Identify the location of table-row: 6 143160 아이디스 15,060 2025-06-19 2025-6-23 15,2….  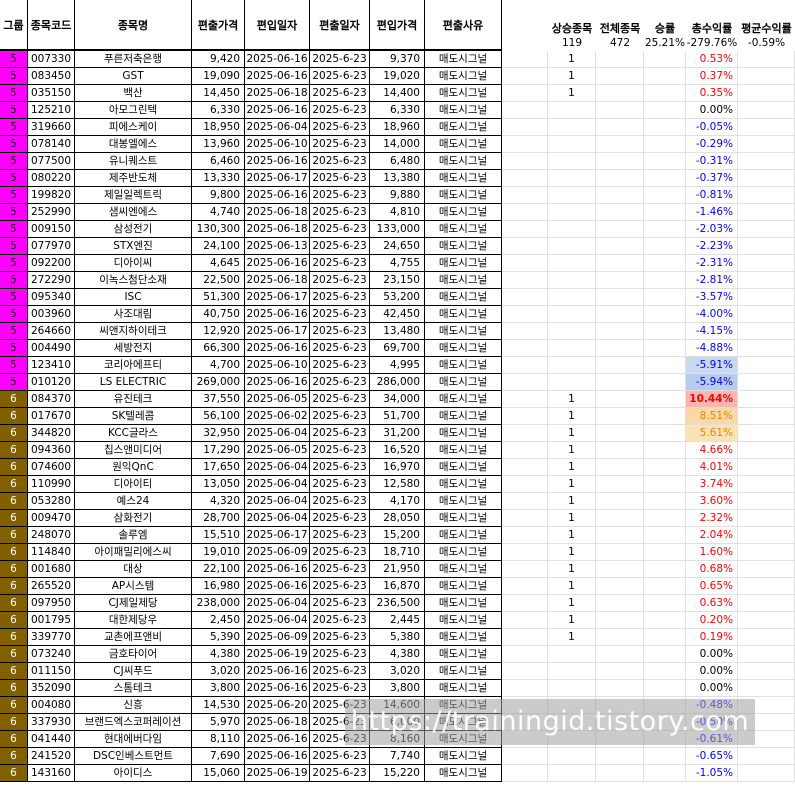
(397, 773).